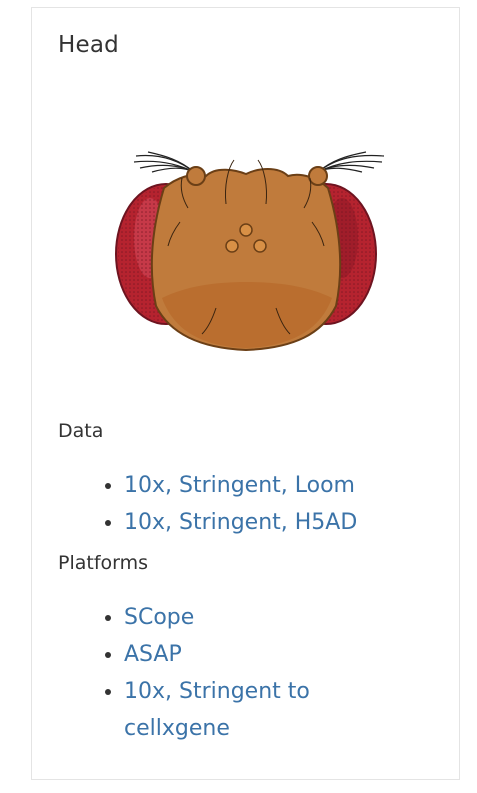 The height and width of the screenshot is (793, 477). I want to click on left-antenna, so click(196, 176).